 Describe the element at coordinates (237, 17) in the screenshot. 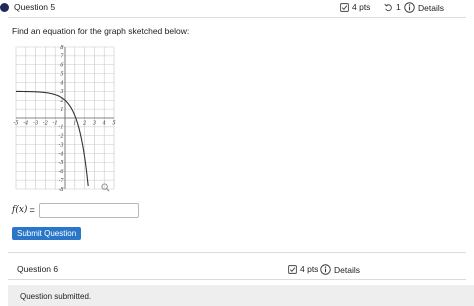

I see `header-divider` at that location.